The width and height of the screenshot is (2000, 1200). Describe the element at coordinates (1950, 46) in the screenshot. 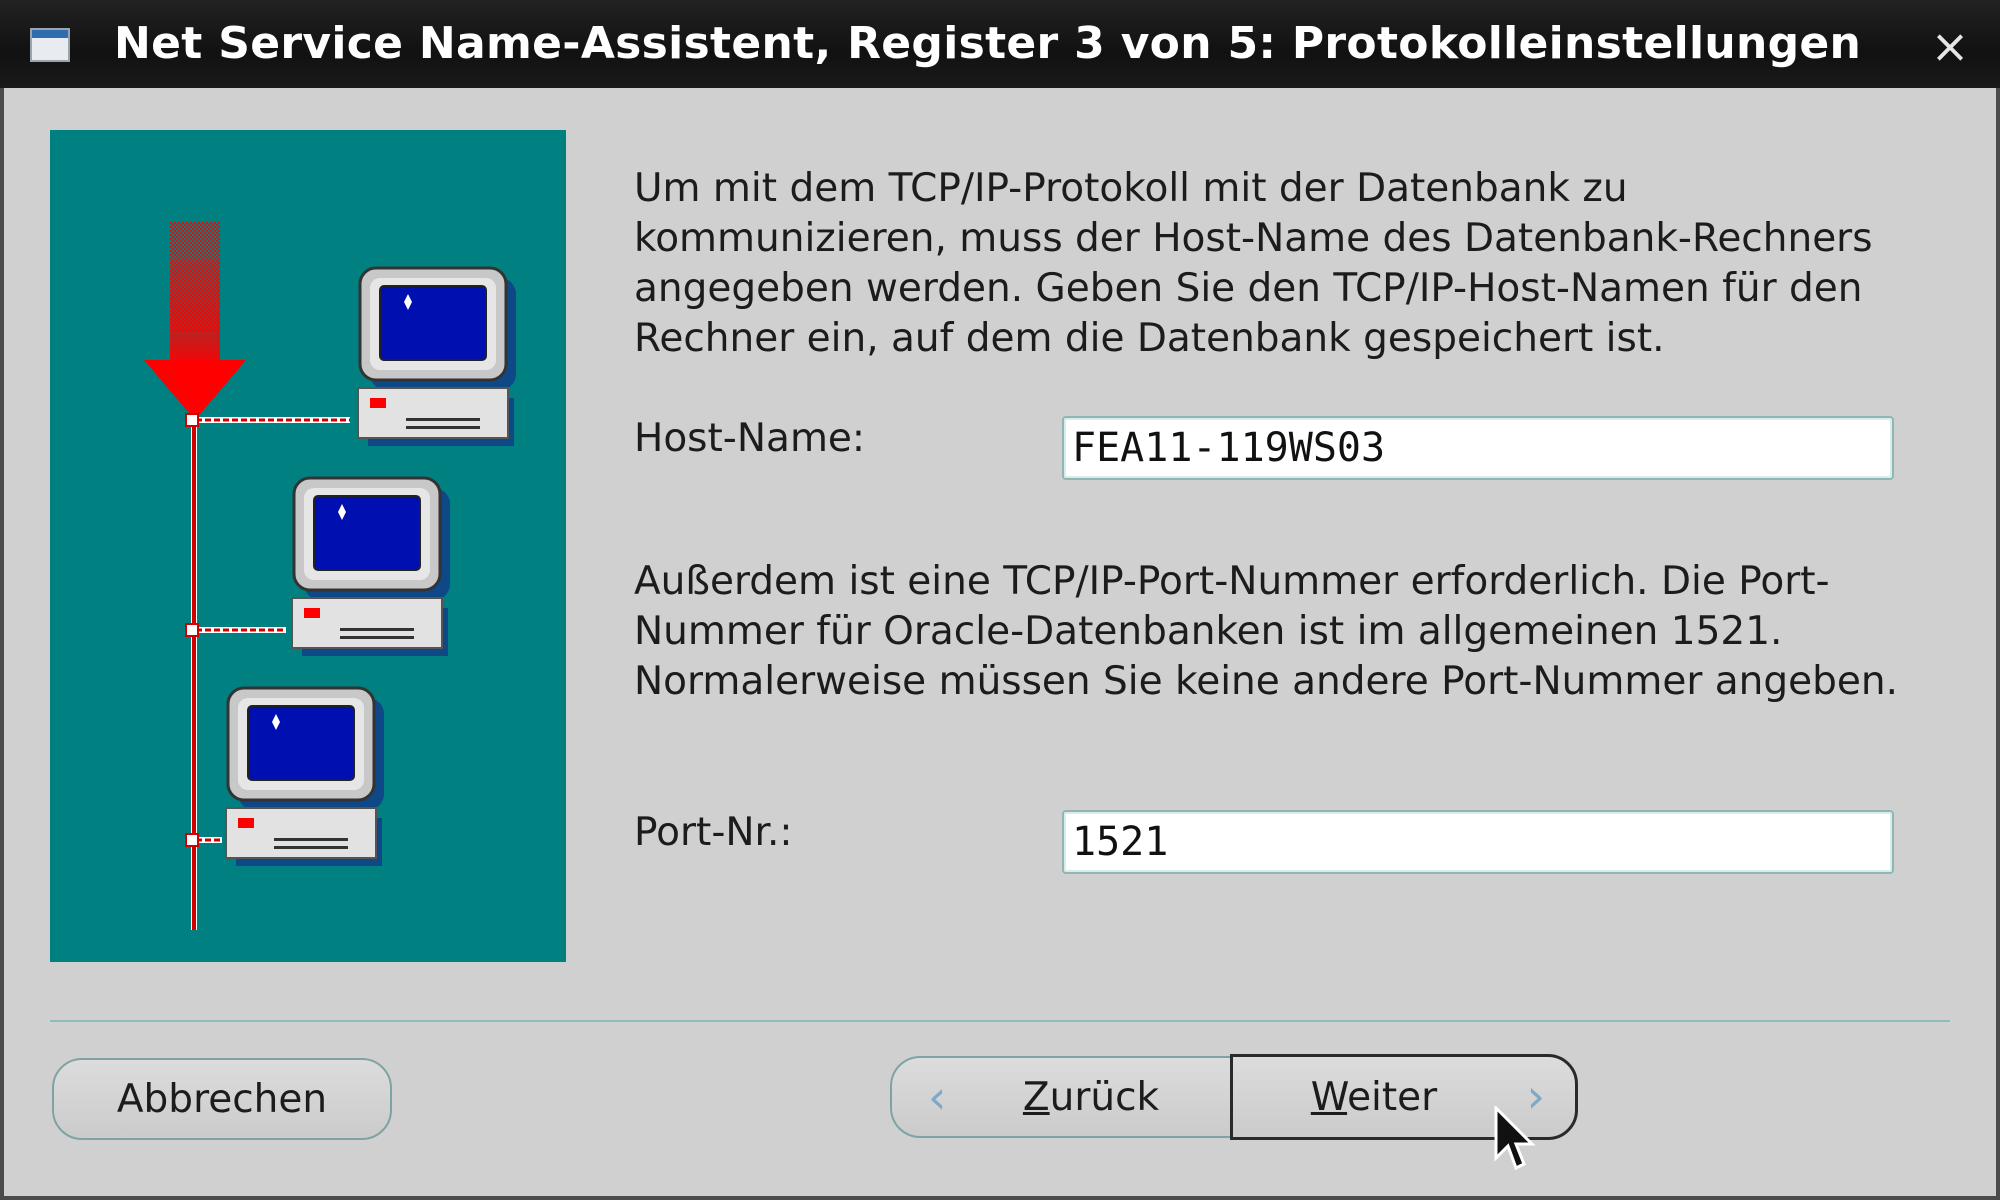

I see `close-icon: ×` at that location.